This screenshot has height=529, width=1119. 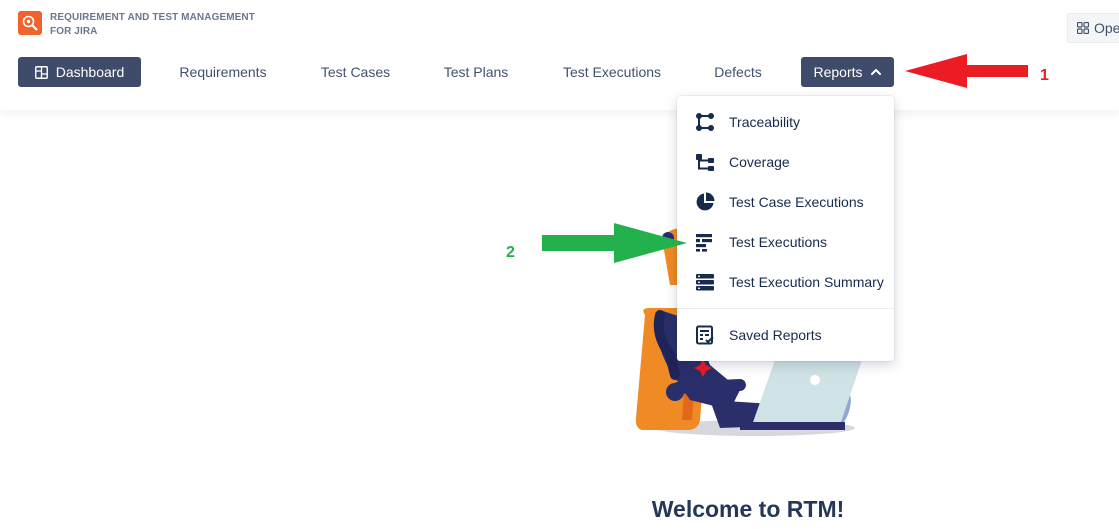 I want to click on menu-item-label: Coverage, so click(x=759, y=162).